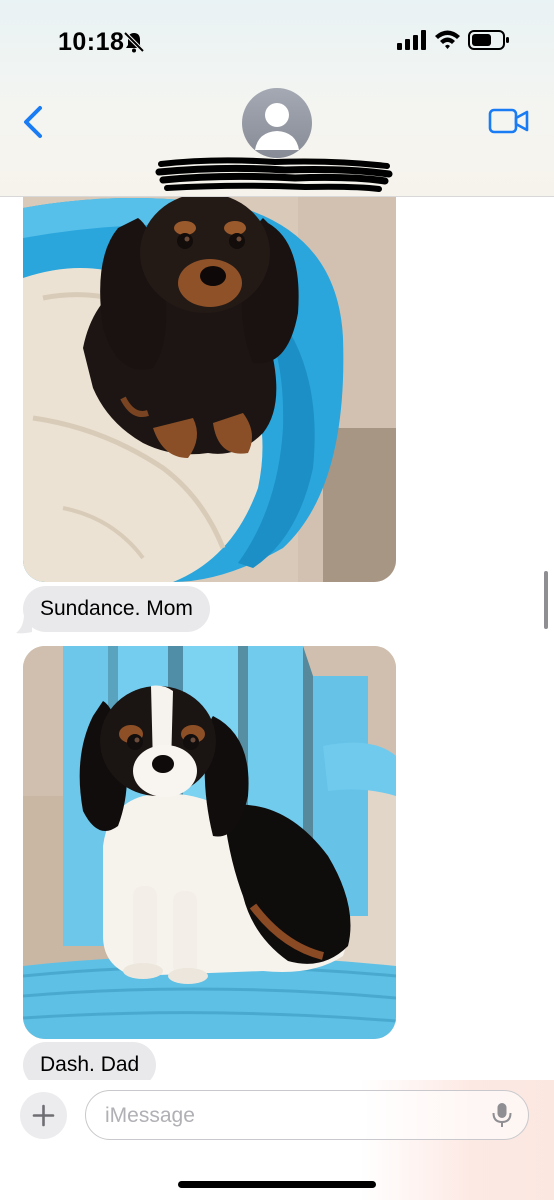  I want to click on battery-icon, so click(488, 40).